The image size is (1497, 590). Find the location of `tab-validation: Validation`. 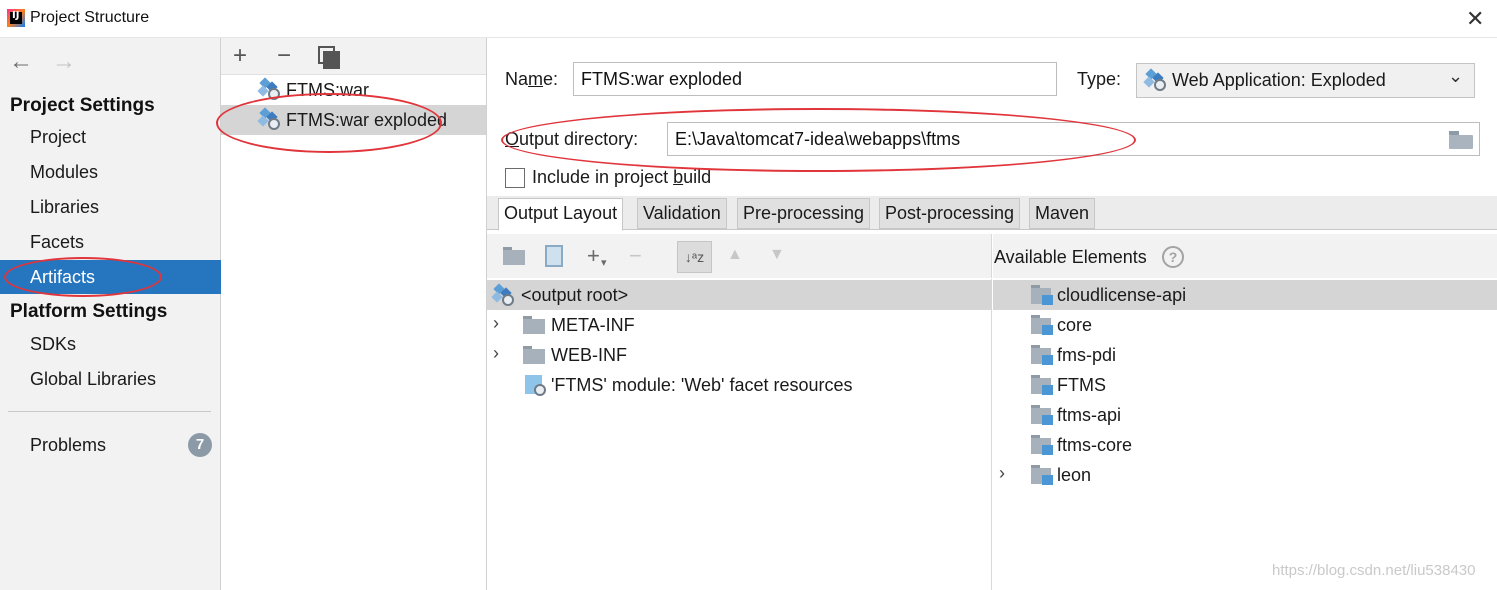

tab-validation: Validation is located at coordinates (682, 213).